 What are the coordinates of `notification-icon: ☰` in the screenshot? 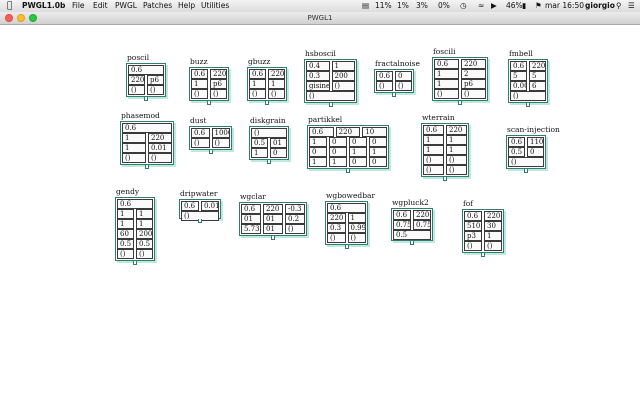 It's located at (631, 6).